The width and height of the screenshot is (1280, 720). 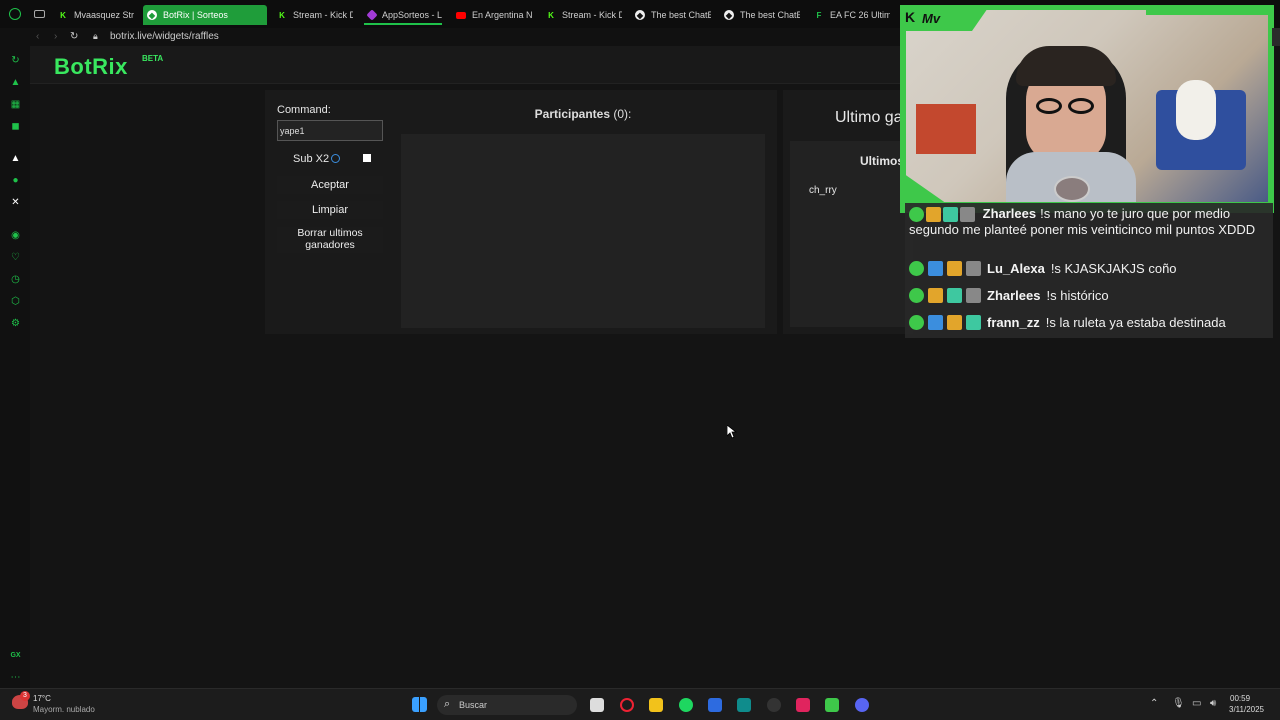 I want to click on app-icon, so click(x=744, y=705).